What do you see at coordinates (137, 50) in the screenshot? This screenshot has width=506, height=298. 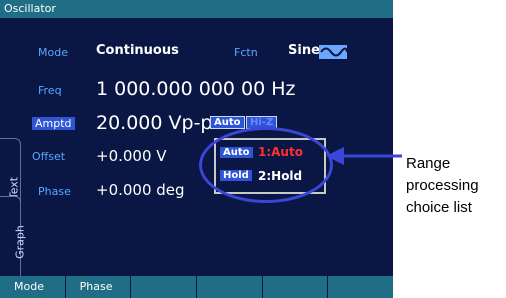 I see `mode-value: Continuous` at bounding box center [137, 50].